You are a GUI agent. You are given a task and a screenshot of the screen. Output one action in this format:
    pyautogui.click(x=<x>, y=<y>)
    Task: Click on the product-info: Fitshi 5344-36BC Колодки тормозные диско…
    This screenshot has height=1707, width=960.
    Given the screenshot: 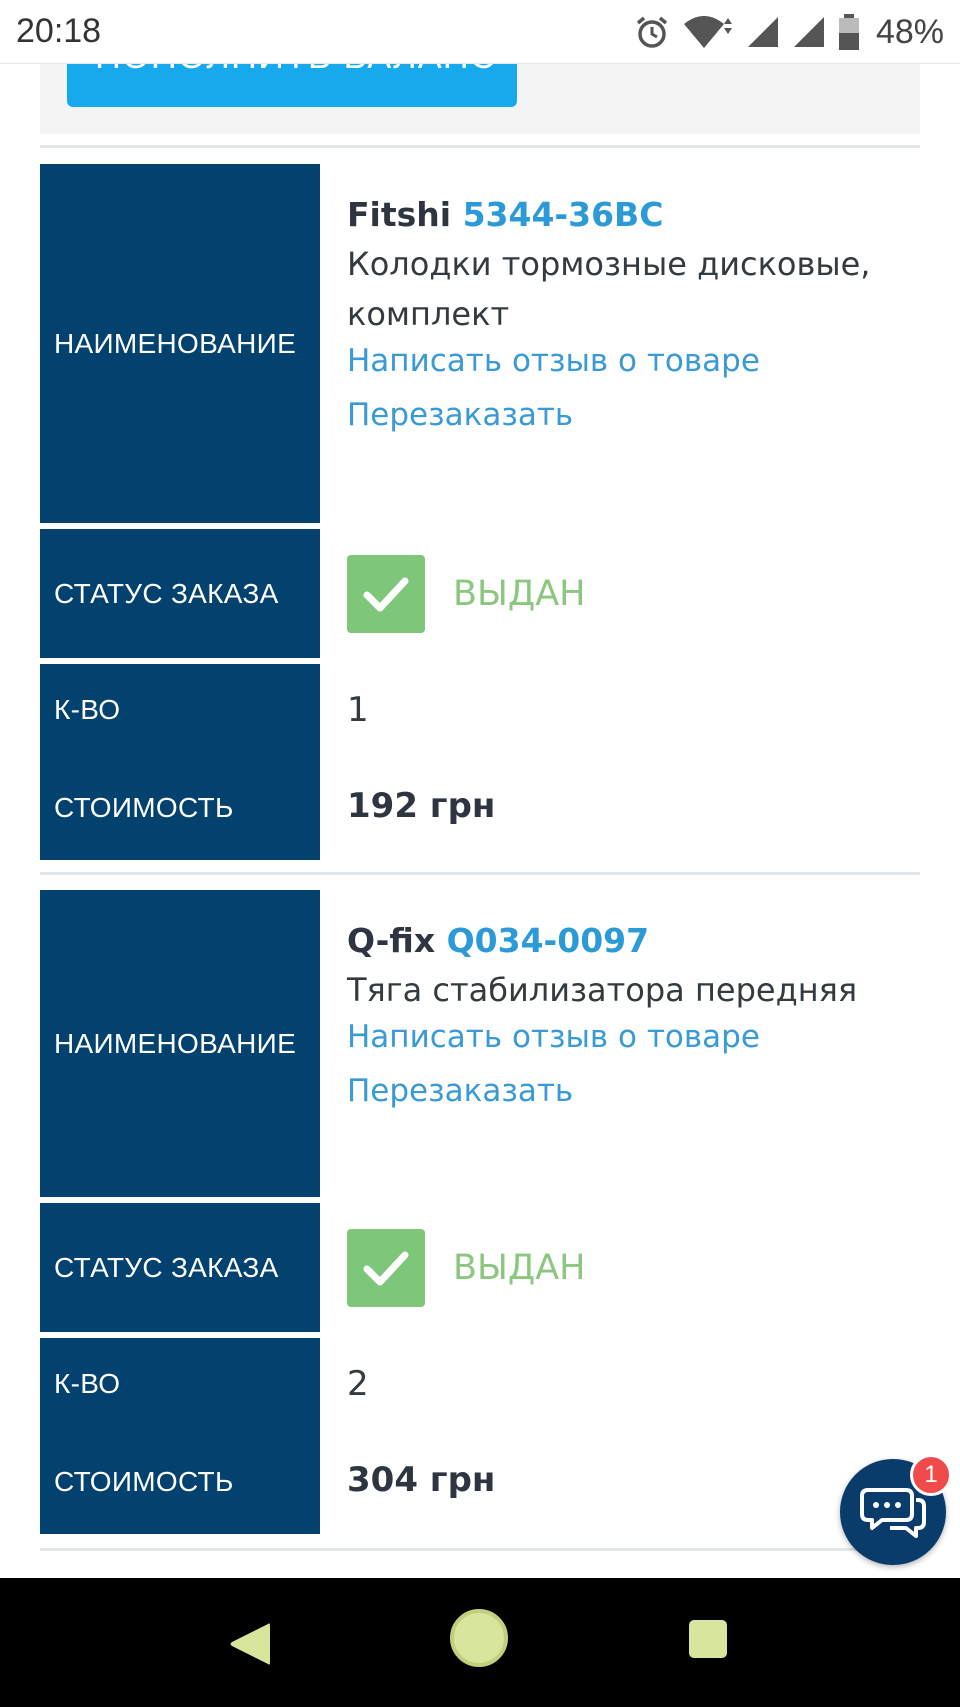 What is the action you would take?
    pyautogui.click(x=633, y=317)
    